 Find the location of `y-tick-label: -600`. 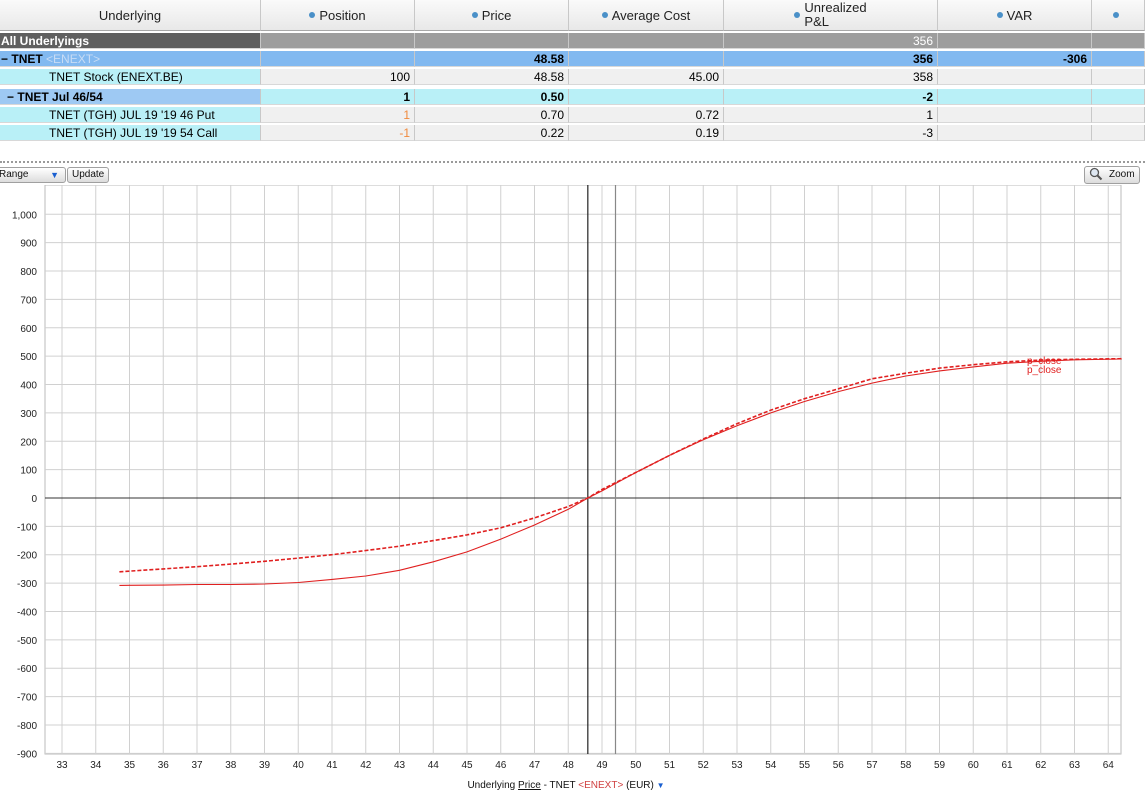

y-tick-label: -600 is located at coordinates (27, 669).